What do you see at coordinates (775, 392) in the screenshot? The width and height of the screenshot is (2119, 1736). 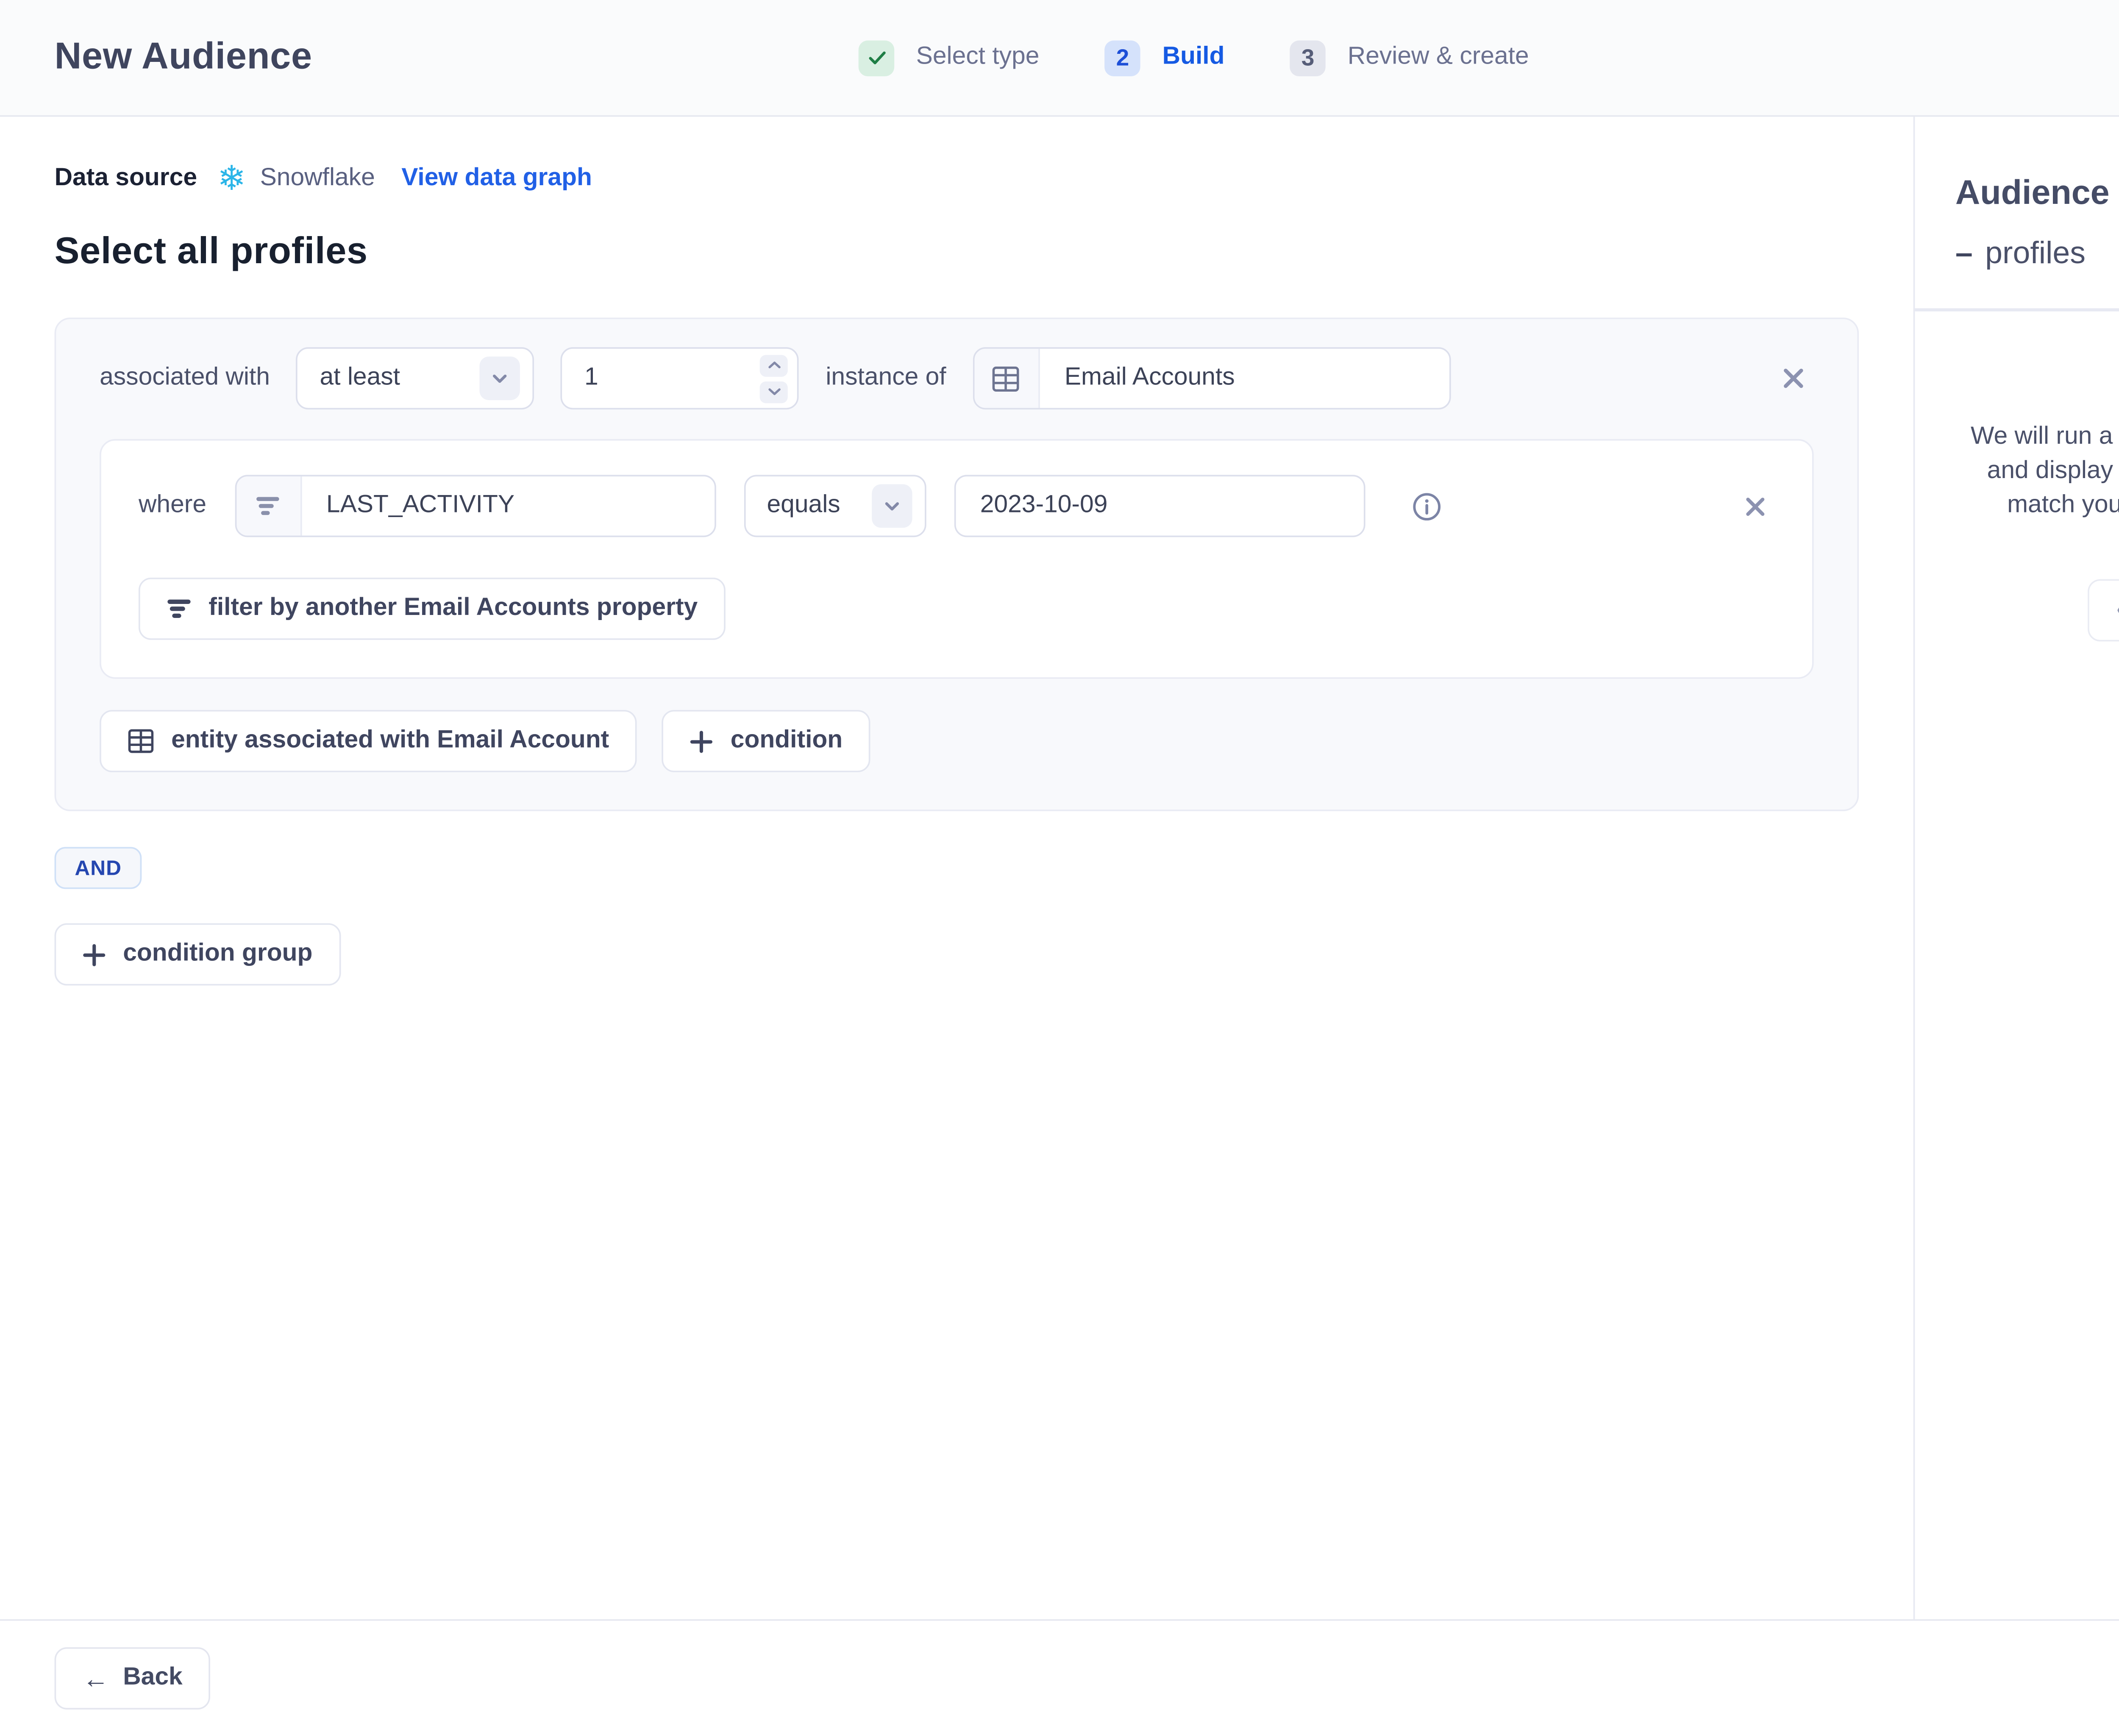 I see `stepper-down-icon` at bounding box center [775, 392].